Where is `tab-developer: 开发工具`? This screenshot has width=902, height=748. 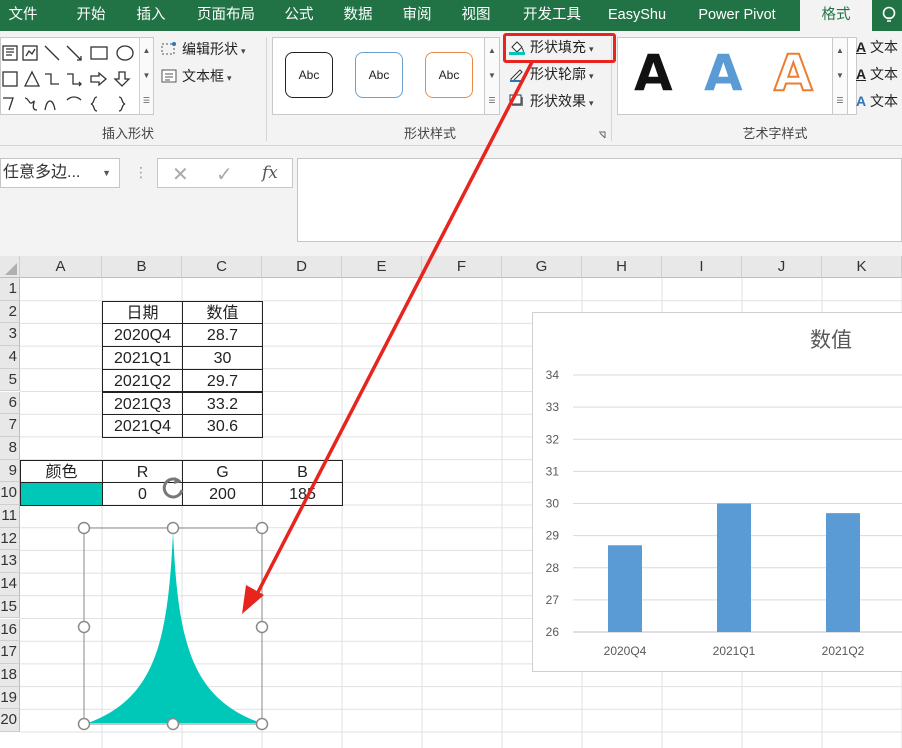
tab-developer: 开发工具 is located at coordinates (552, 15).